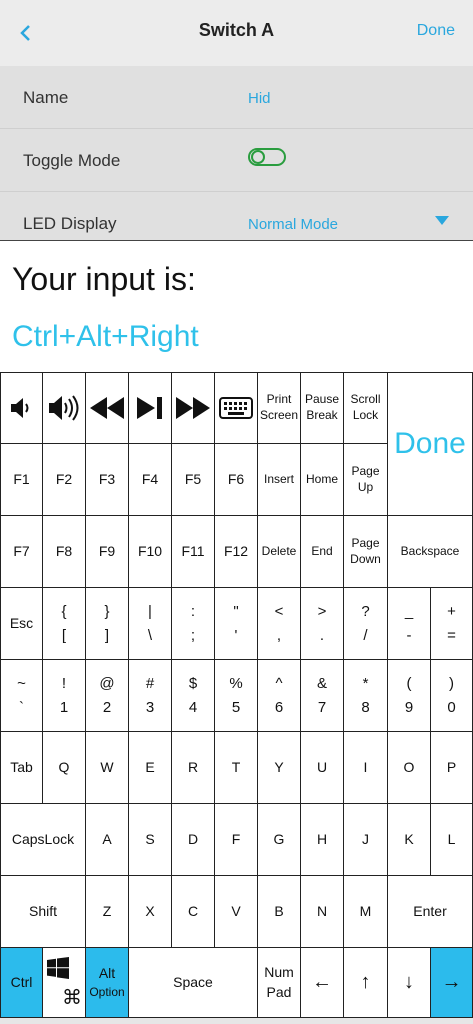  Describe the element at coordinates (150, 911) in the screenshot. I see `x-key: X` at that location.